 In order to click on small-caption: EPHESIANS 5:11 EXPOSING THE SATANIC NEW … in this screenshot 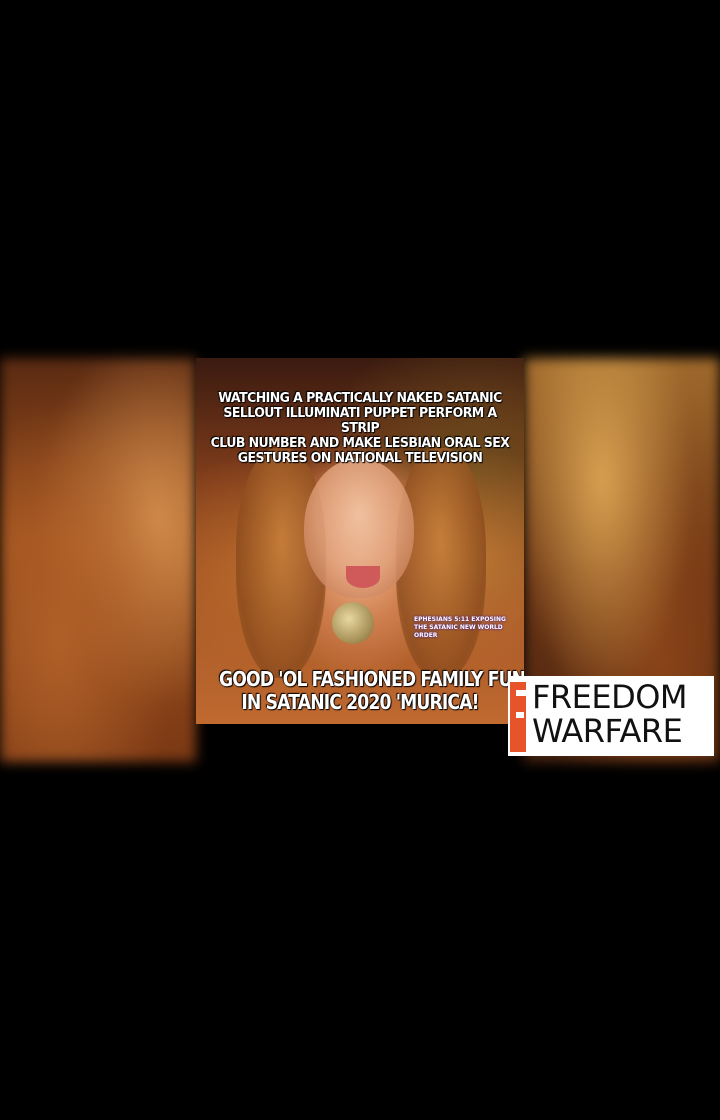, I will do `click(469, 628)`.